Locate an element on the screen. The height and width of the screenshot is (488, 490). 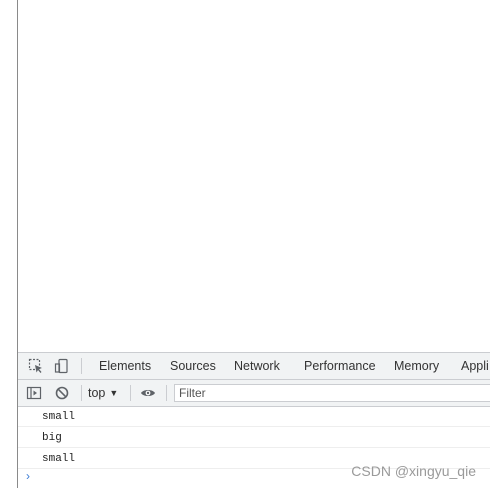
tab-performance: Performance is located at coordinates (340, 366).